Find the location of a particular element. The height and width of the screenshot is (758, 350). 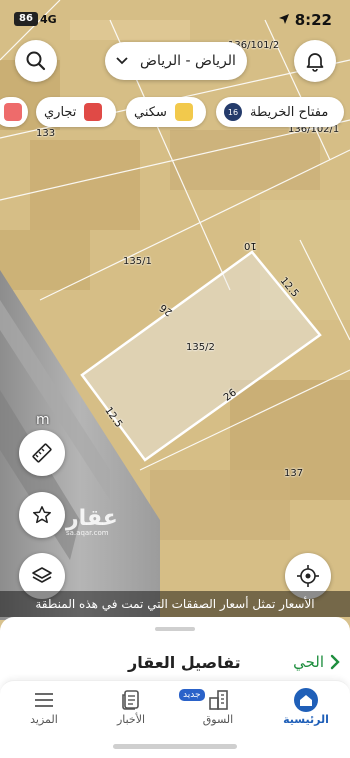

battery-indicator: 86 is located at coordinates (26, 19).